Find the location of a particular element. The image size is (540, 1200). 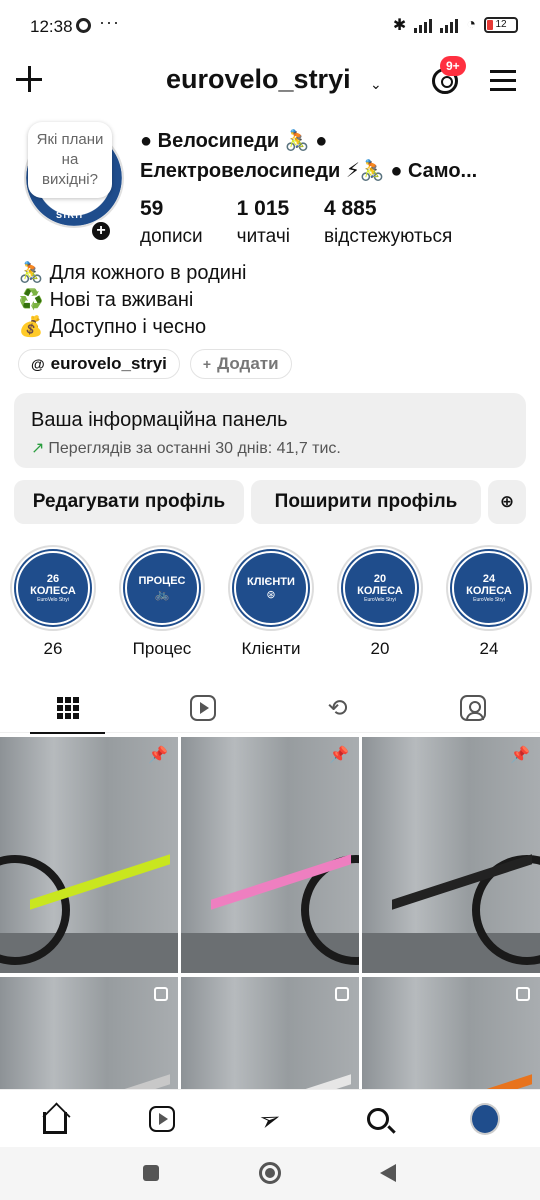

highlight-logo: 26 КОЛЕСА EuroVelo Stryi is located at coordinates (53, 588).